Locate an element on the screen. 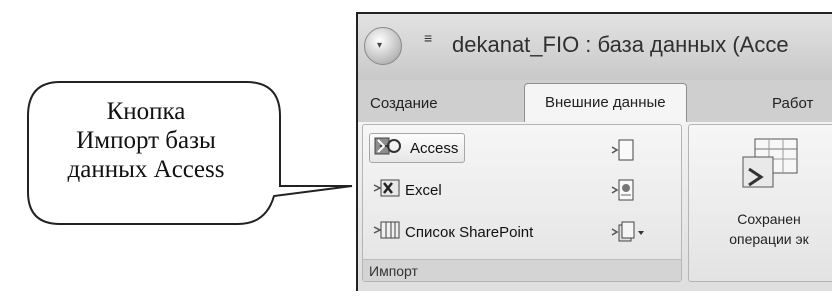  saved-imports-group: Сохранен операции эк is located at coordinates (760, 203).